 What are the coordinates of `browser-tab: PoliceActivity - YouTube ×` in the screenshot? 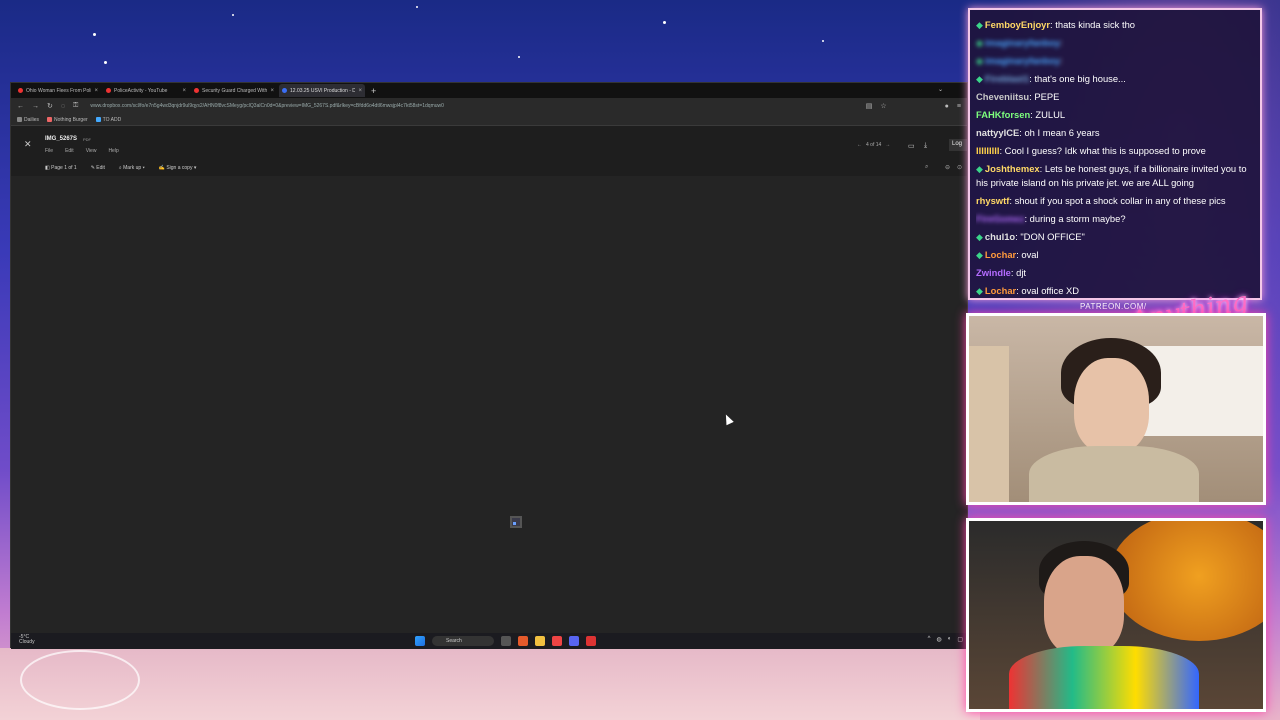 It's located at (146, 90).